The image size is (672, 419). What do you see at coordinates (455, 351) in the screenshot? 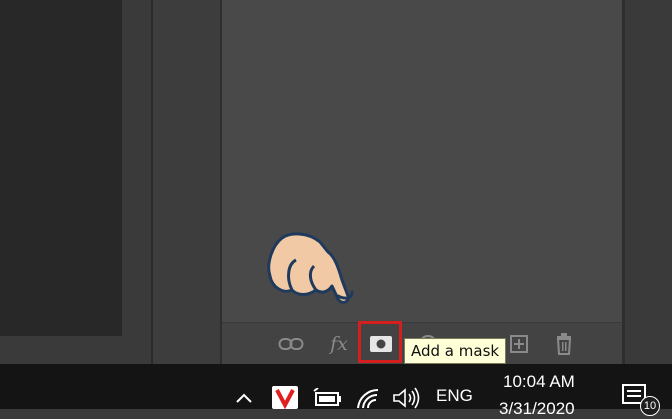
I see `add-mask-tooltip: Add a mask` at bounding box center [455, 351].